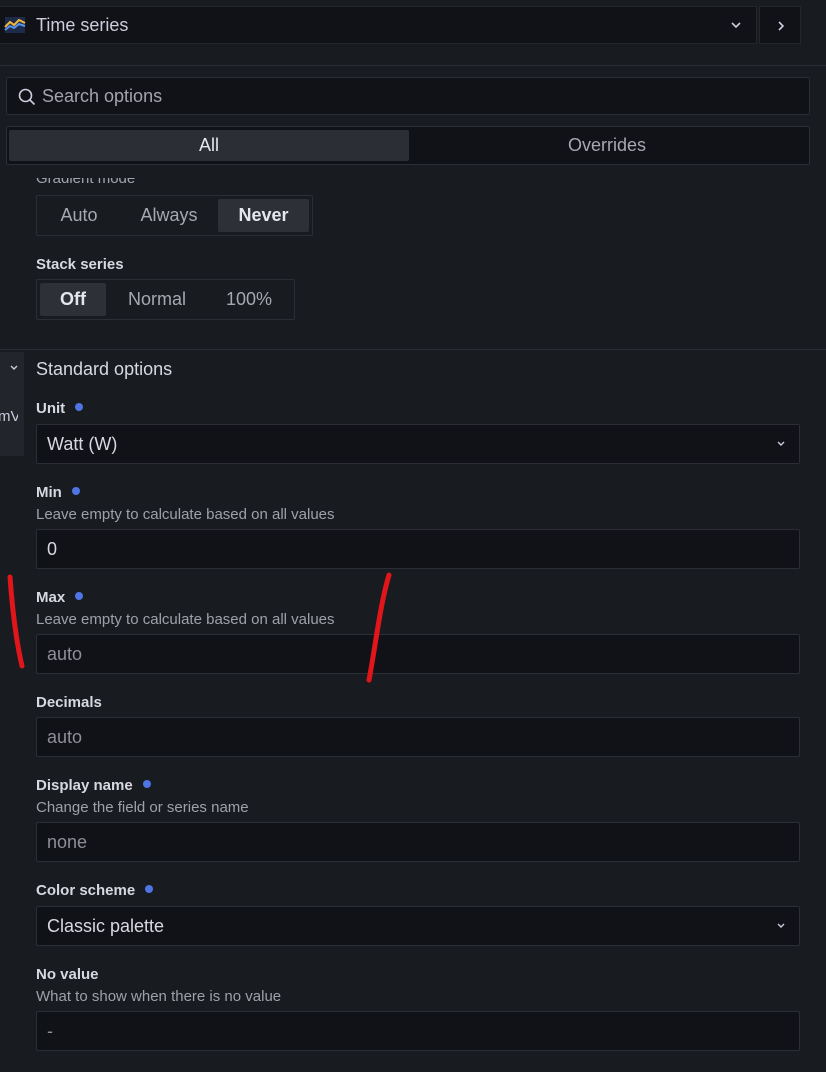 Image resolution: width=826 pixels, height=1072 pixels. Describe the element at coordinates (101, 182) in the screenshot. I see `gradient-mode-label-cut: Gradient mode` at that location.